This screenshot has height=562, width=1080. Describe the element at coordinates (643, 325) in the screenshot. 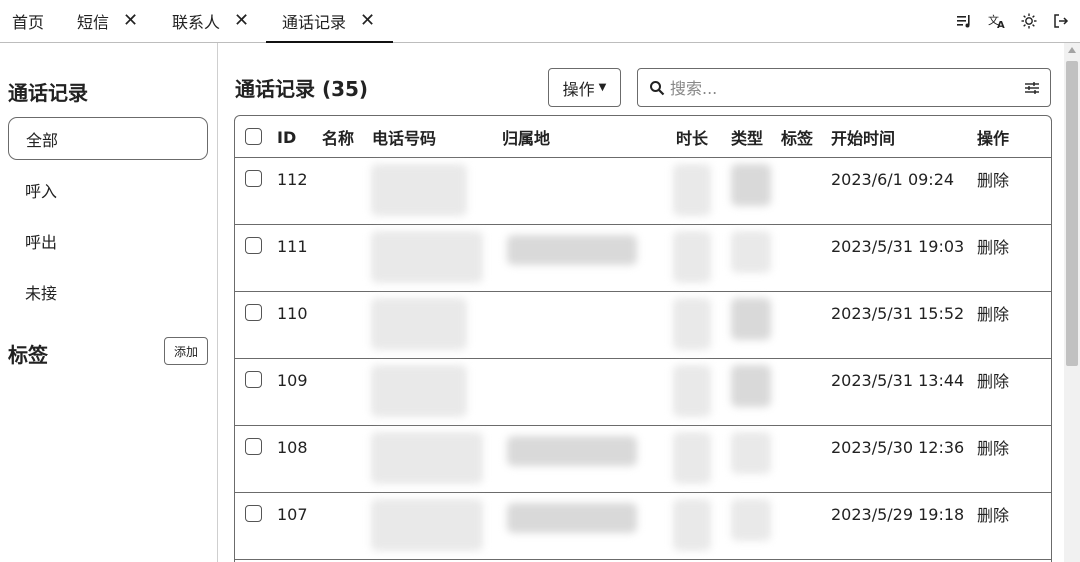

I see `table-row: 110 2023/5/31 15:52 删除` at that location.